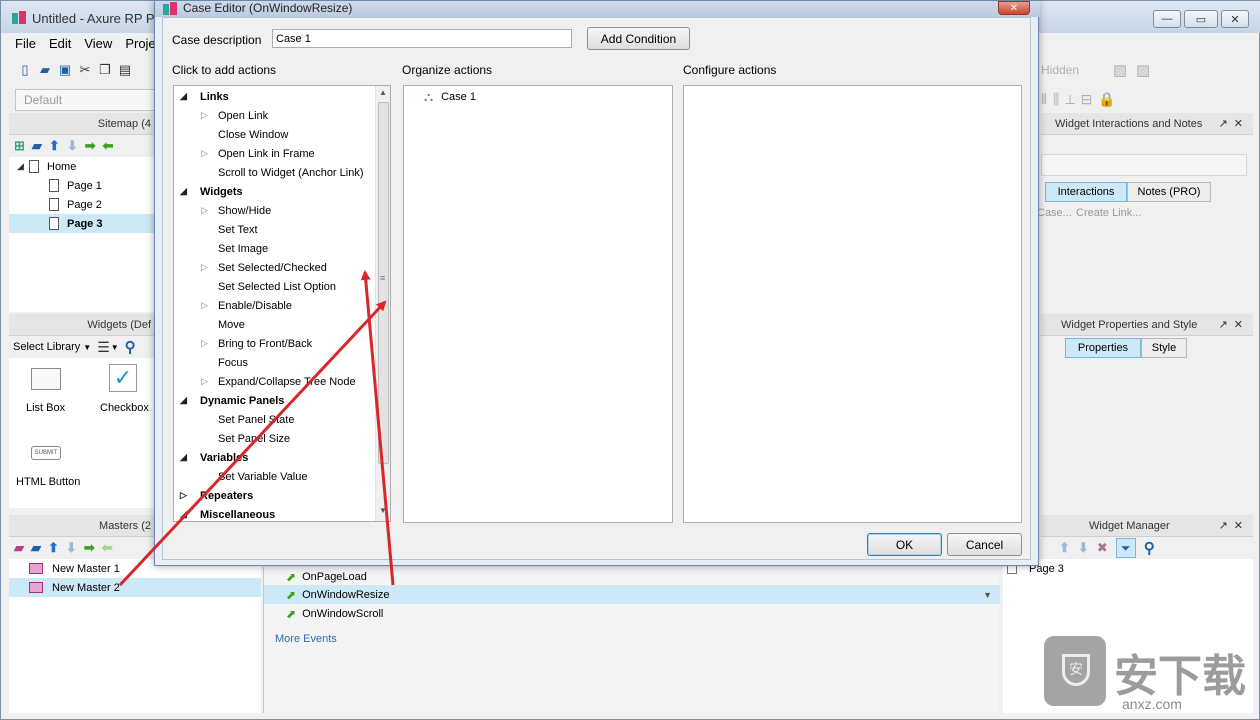 This screenshot has width=1260, height=720. What do you see at coordinates (1128, 568) in the screenshot?
I see `widget-manager-item: Page 3` at bounding box center [1128, 568].